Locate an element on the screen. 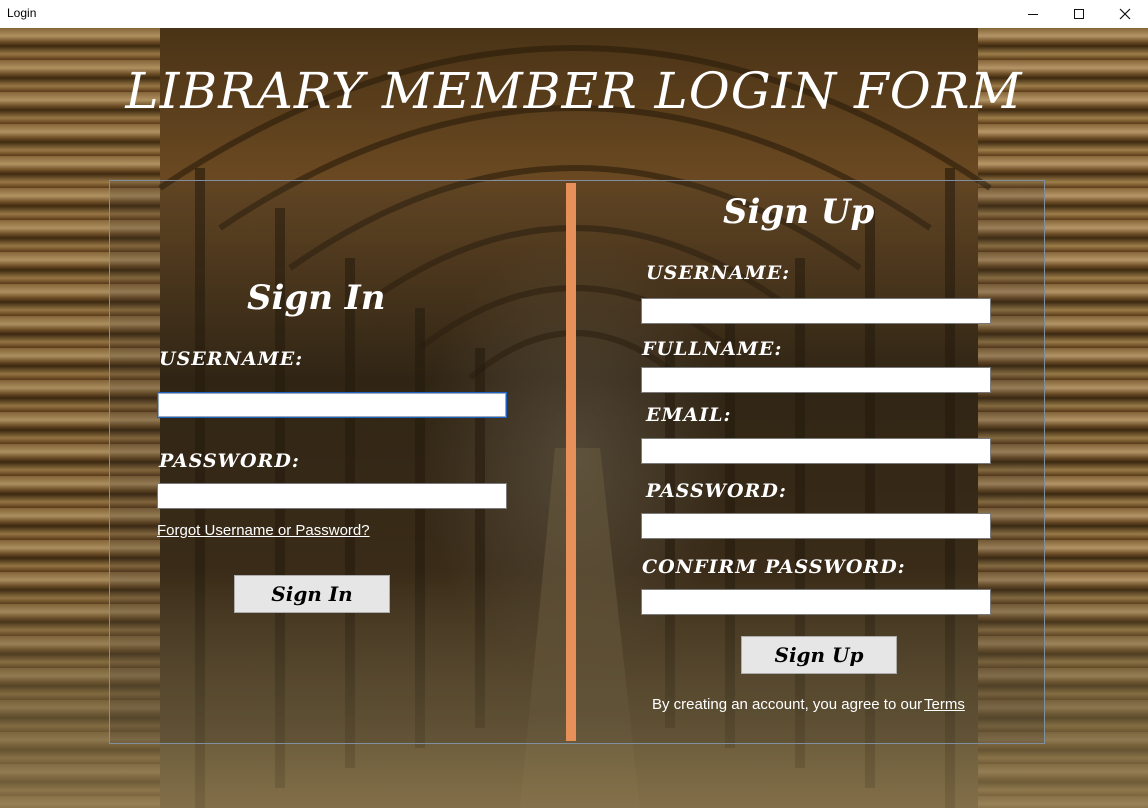  sign-up-password-input is located at coordinates (816, 526).